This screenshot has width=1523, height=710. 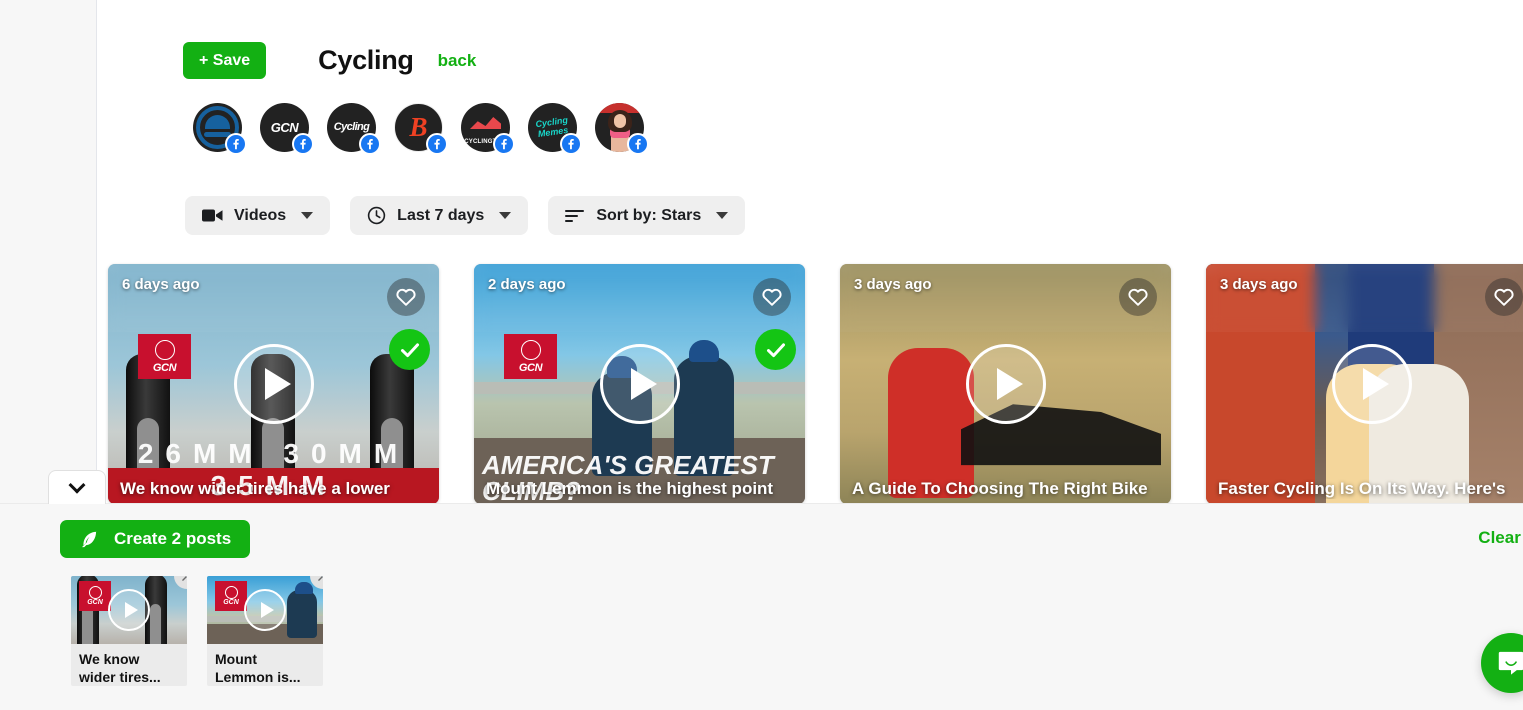 I want to click on page-header: + Save Cycling back, so click(x=329, y=60).